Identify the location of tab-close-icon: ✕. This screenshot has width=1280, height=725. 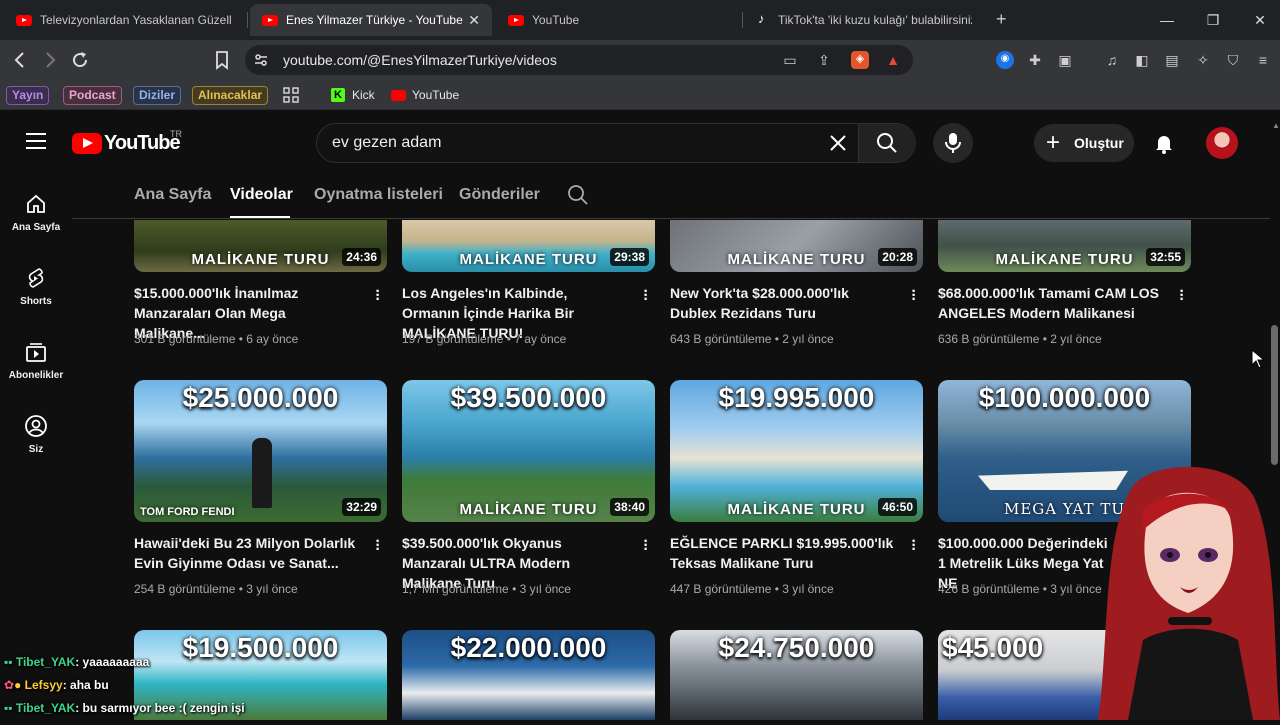
(474, 20).